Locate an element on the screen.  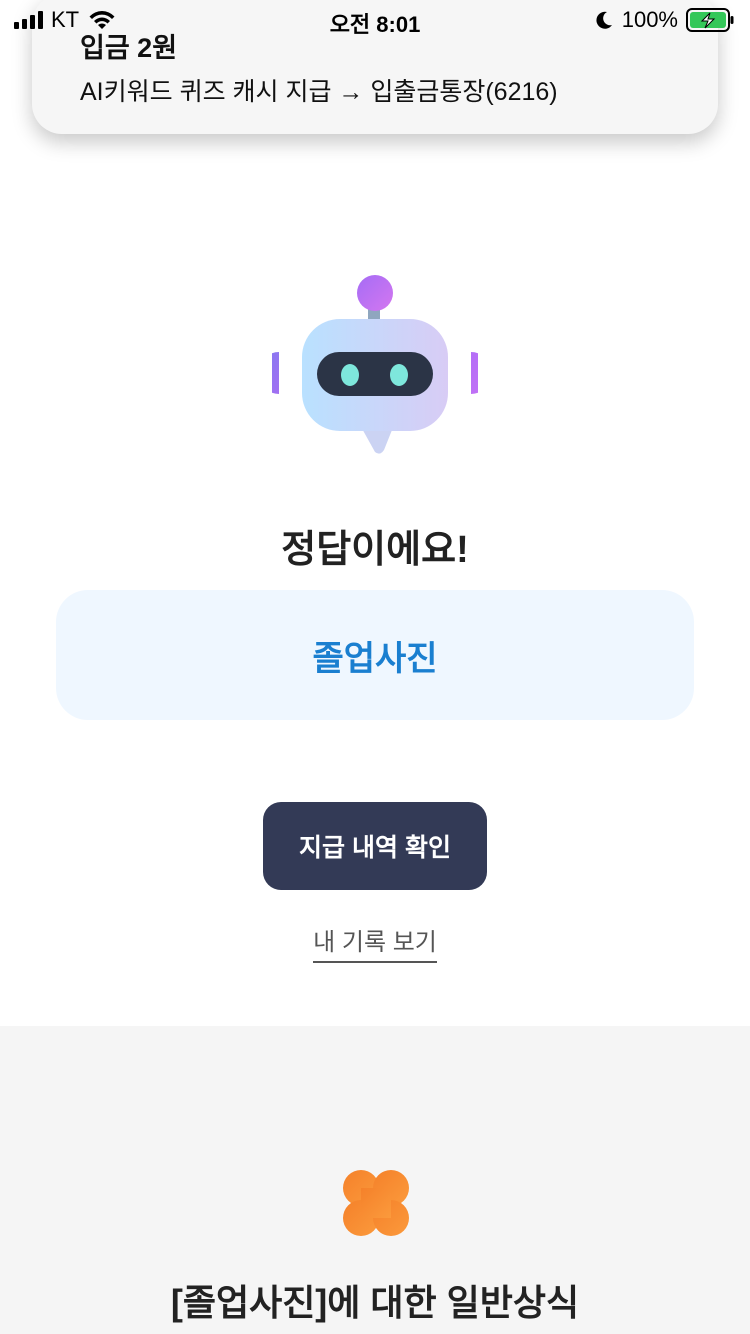
clover-icon is located at coordinates (376, 1203).